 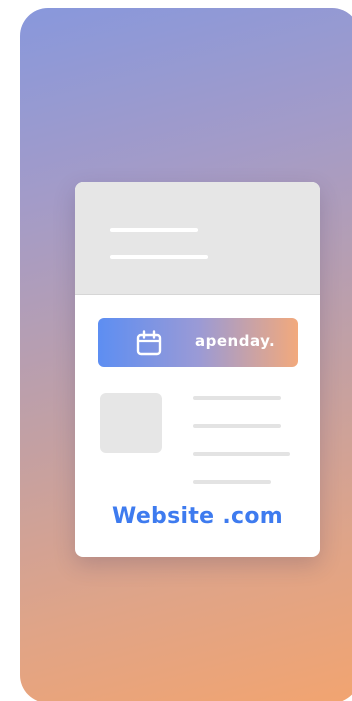 I want to click on booking-banner: apenday., so click(x=198, y=342).